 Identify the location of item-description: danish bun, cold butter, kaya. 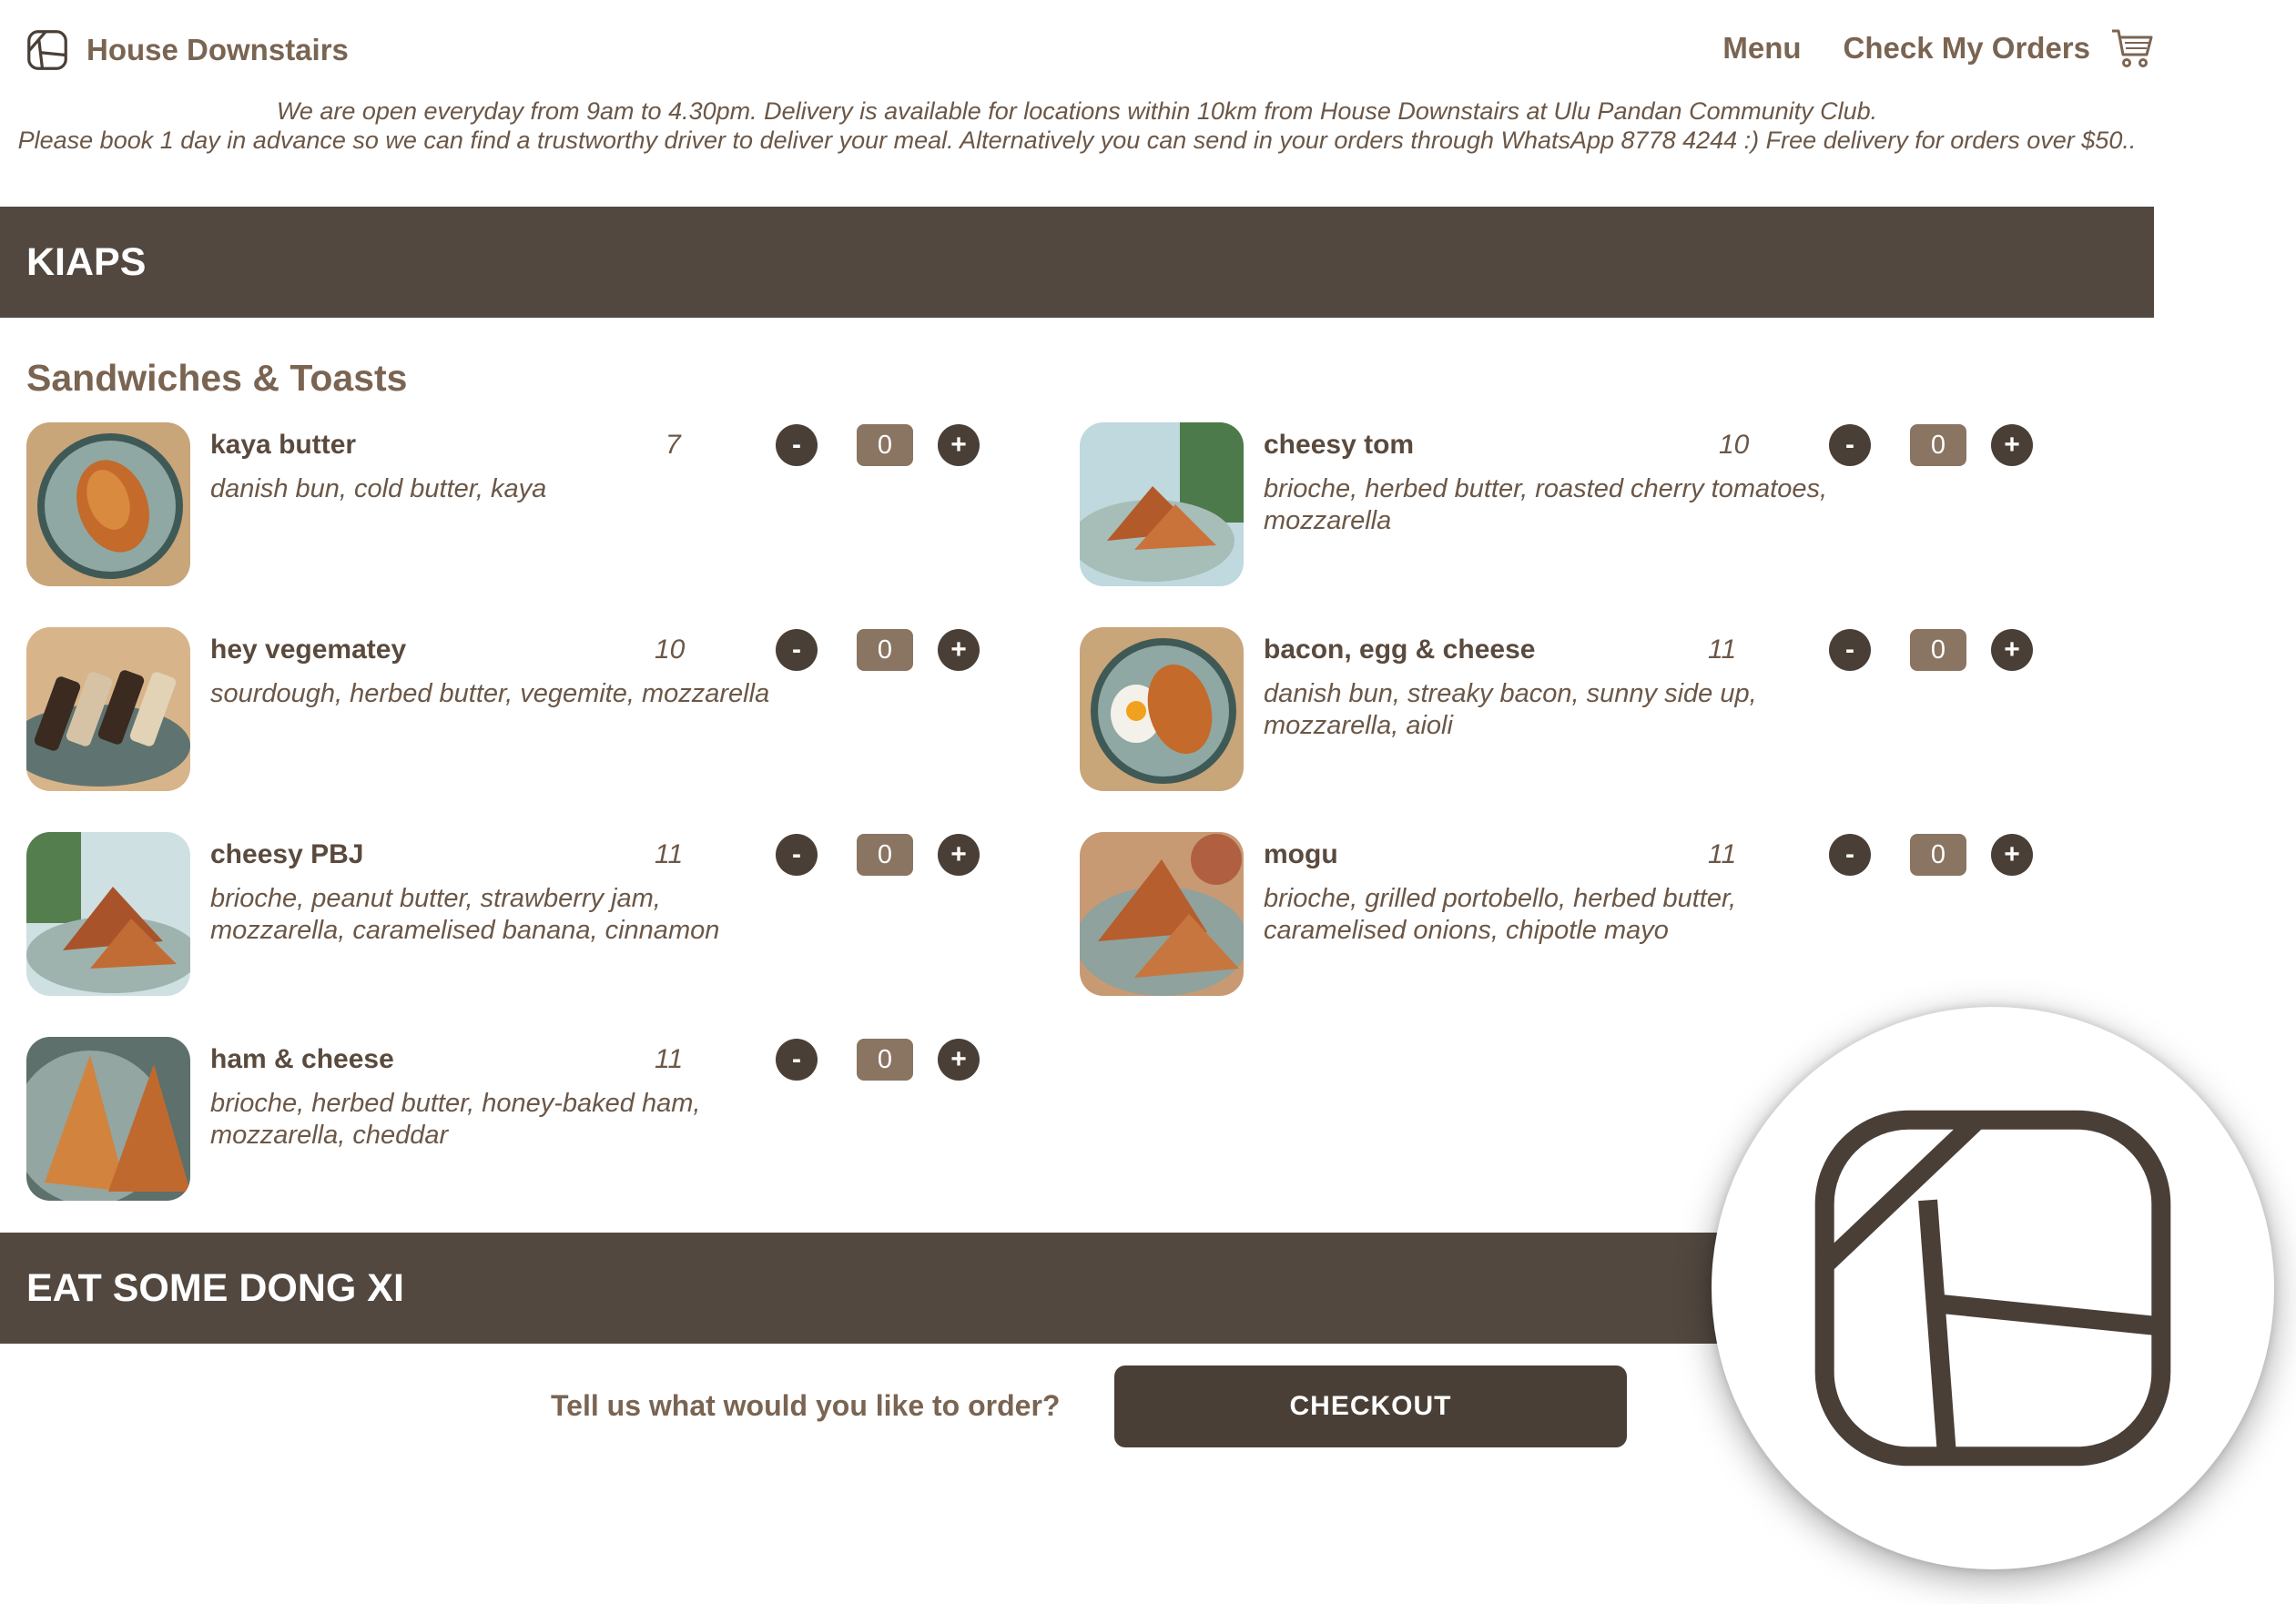
(378, 488).